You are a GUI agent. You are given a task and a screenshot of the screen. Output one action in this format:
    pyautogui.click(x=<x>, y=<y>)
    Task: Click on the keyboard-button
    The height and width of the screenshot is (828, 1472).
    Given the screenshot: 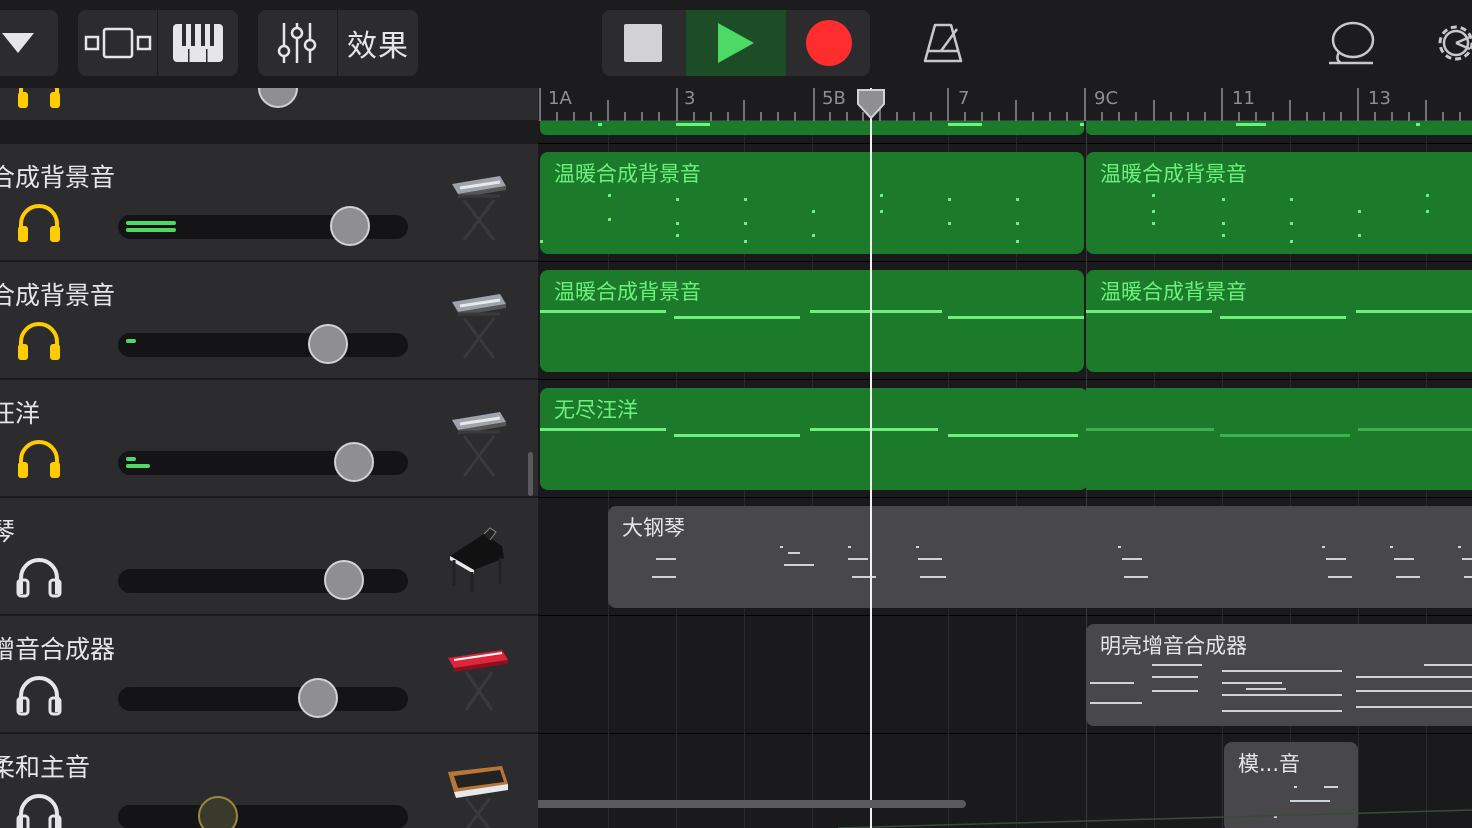 What is the action you would take?
    pyautogui.click(x=198, y=43)
    